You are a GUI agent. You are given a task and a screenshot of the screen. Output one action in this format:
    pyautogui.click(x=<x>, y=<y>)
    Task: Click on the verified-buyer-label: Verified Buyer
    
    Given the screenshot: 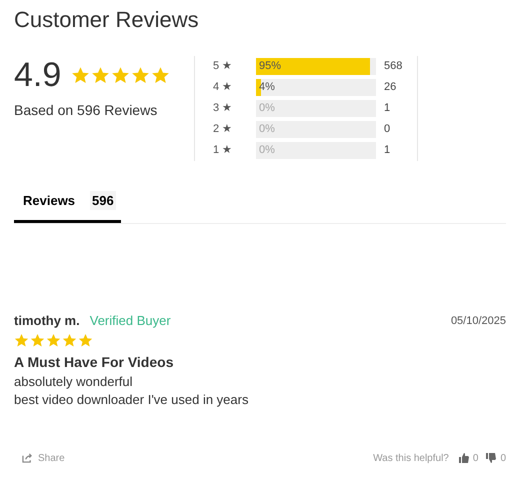 What is the action you would take?
    pyautogui.click(x=130, y=321)
    